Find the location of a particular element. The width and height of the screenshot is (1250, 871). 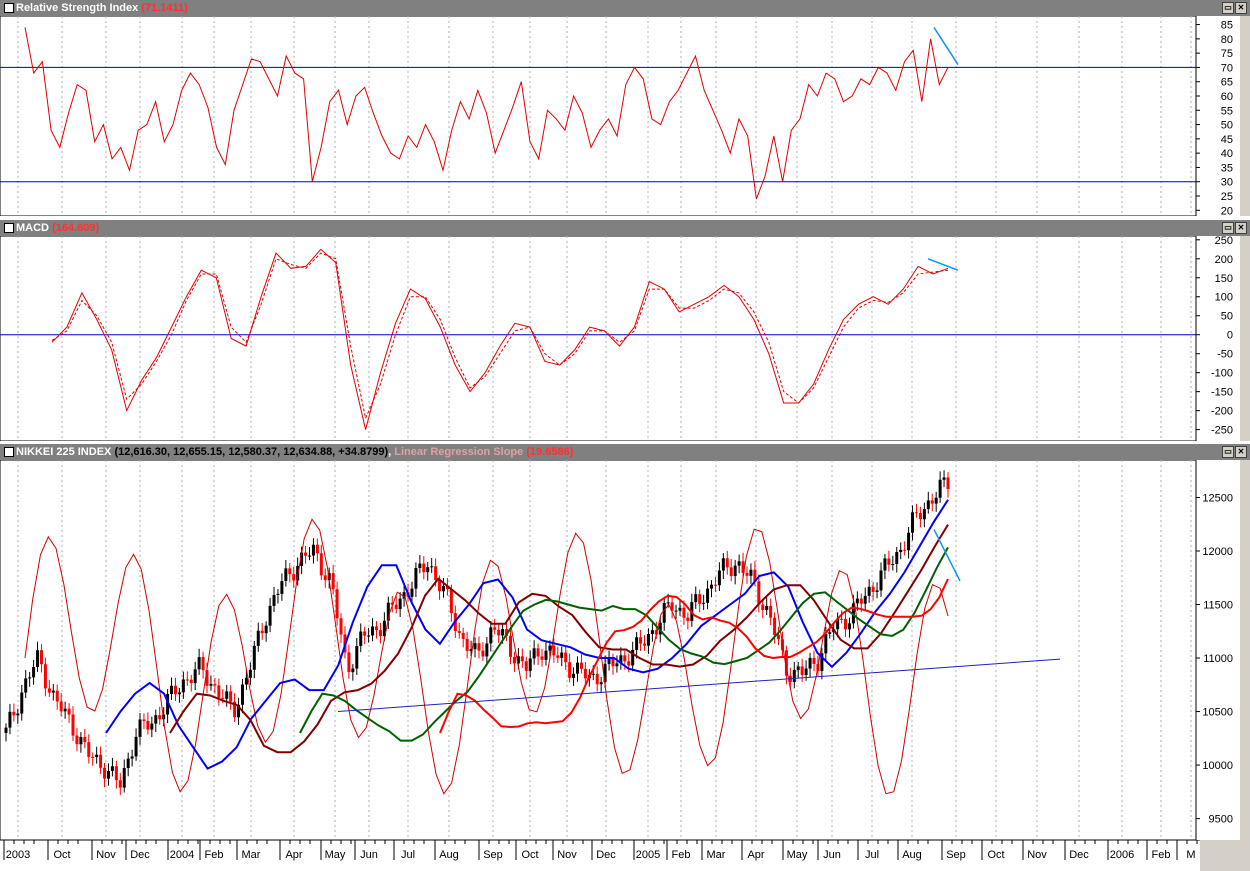

rsi-title-bar: Relative Strength Index (71.1411) ▭ ✕ is located at coordinates (625, 8).